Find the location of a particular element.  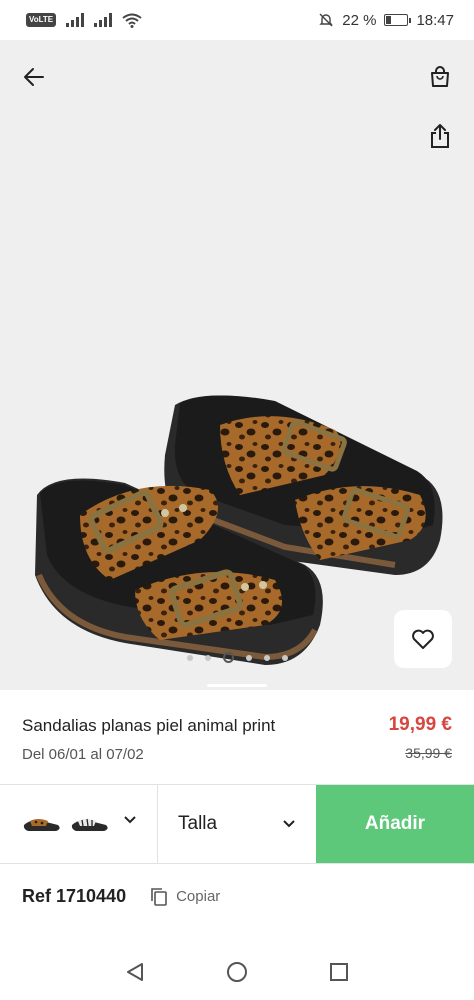

wifi-icon is located at coordinates (132, 20).